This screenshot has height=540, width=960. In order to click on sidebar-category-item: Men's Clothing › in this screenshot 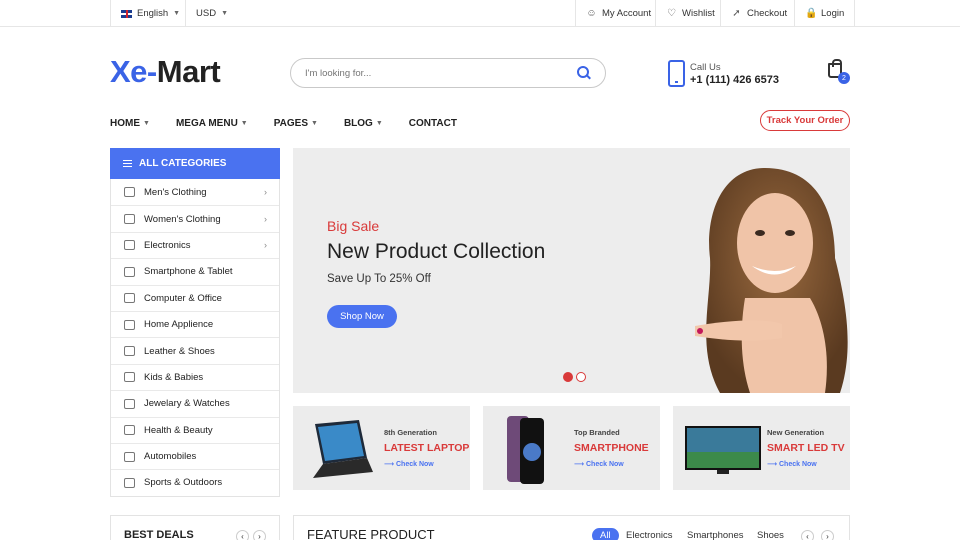, I will do `click(195, 192)`.